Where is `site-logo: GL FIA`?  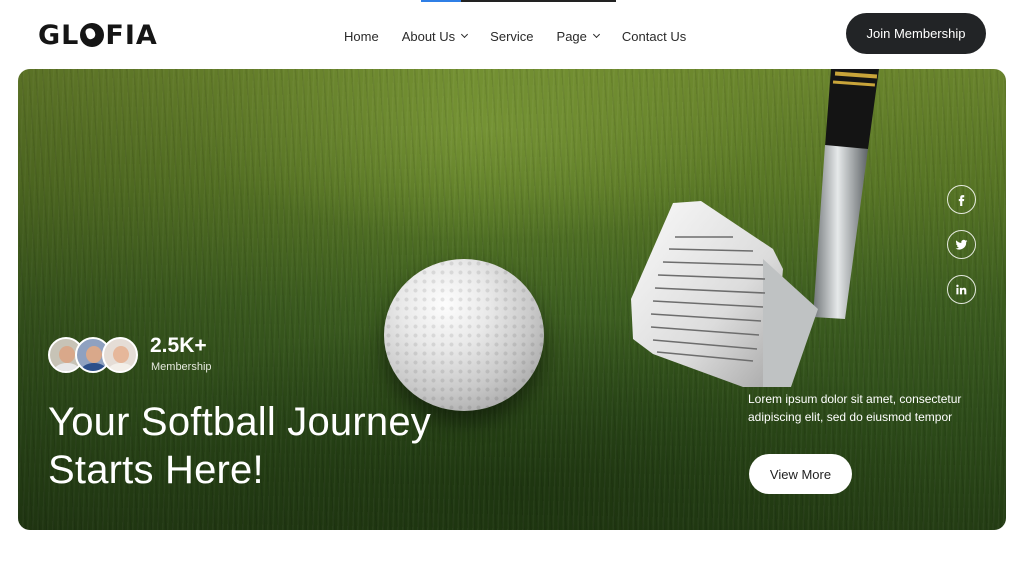 site-logo: GL FIA is located at coordinates (98, 35).